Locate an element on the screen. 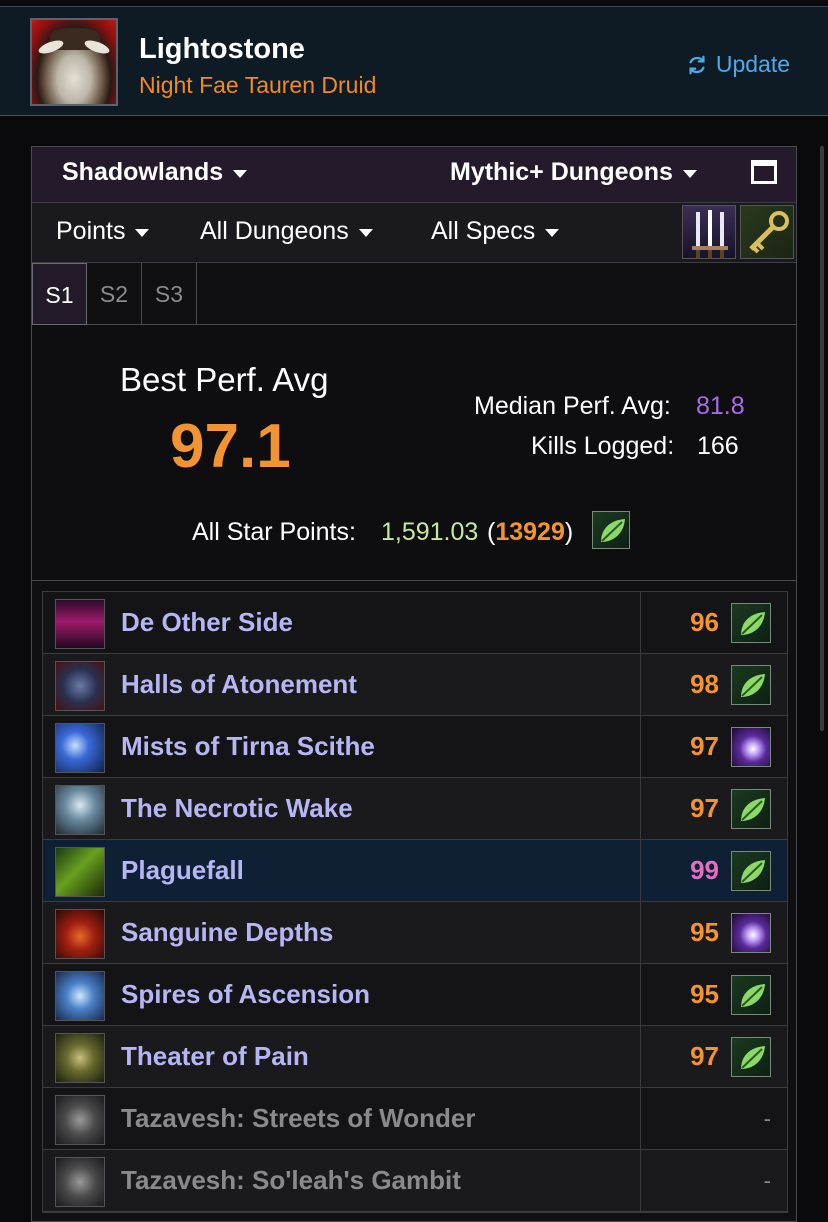 This screenshot has height=1222, width=828. specs-dropdown: All Specs is located at coordinates (495, 231).